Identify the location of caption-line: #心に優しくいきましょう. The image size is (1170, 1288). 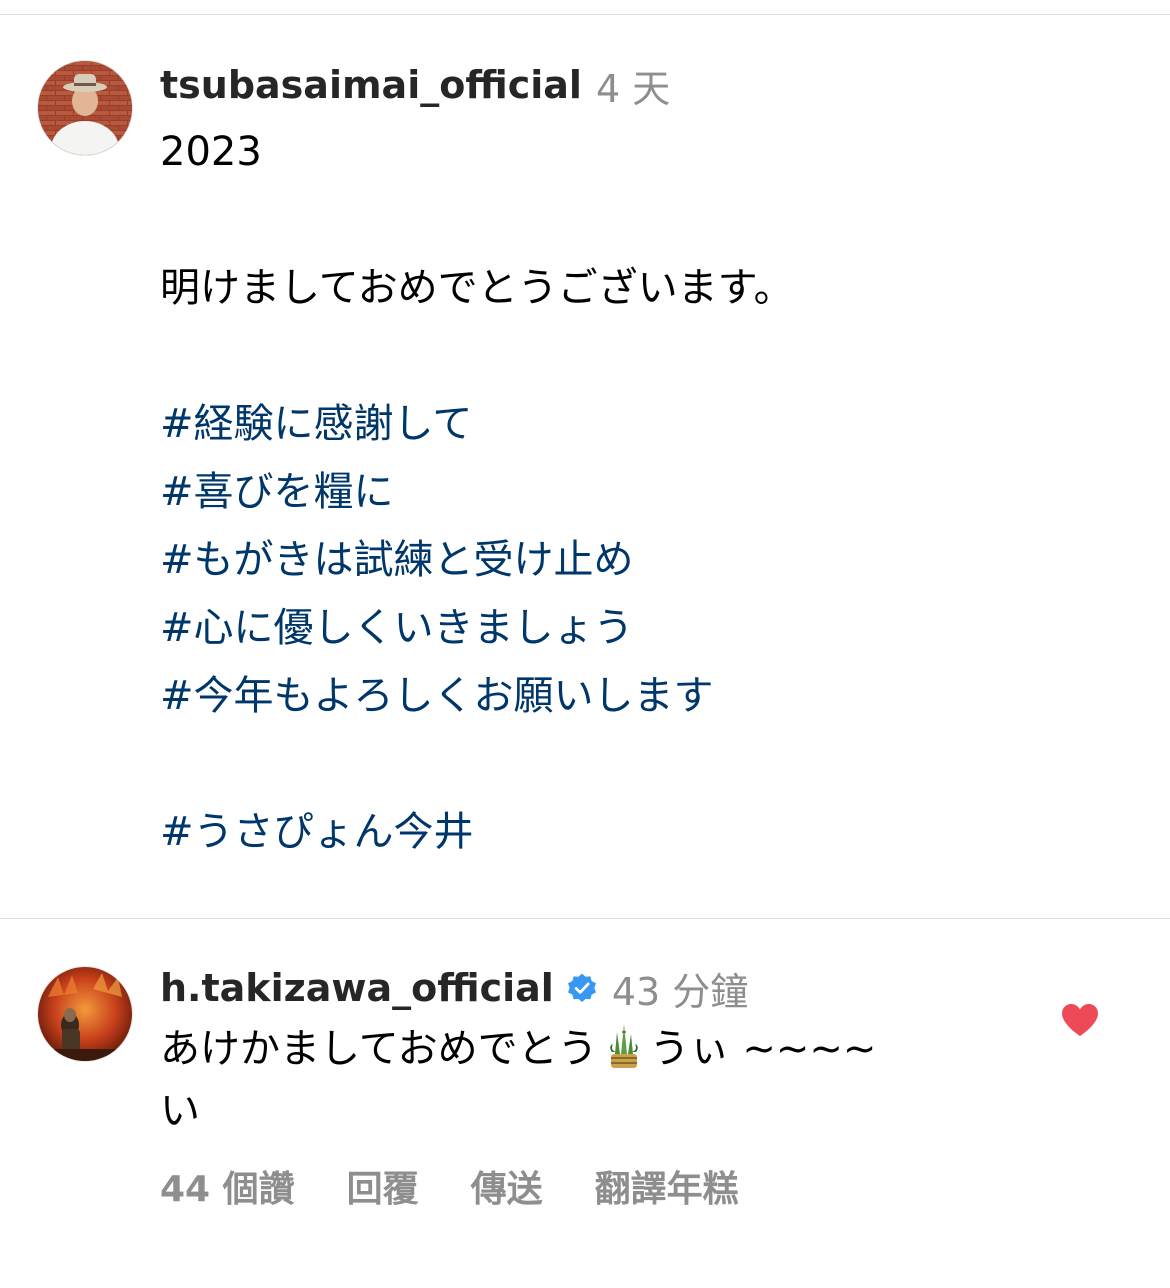
(640, 628).